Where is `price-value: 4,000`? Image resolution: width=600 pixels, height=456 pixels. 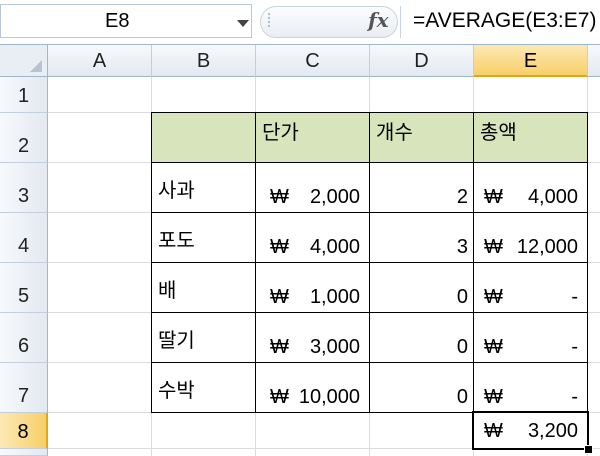
price-value: 4,000 is located at coordinates (334, 247).